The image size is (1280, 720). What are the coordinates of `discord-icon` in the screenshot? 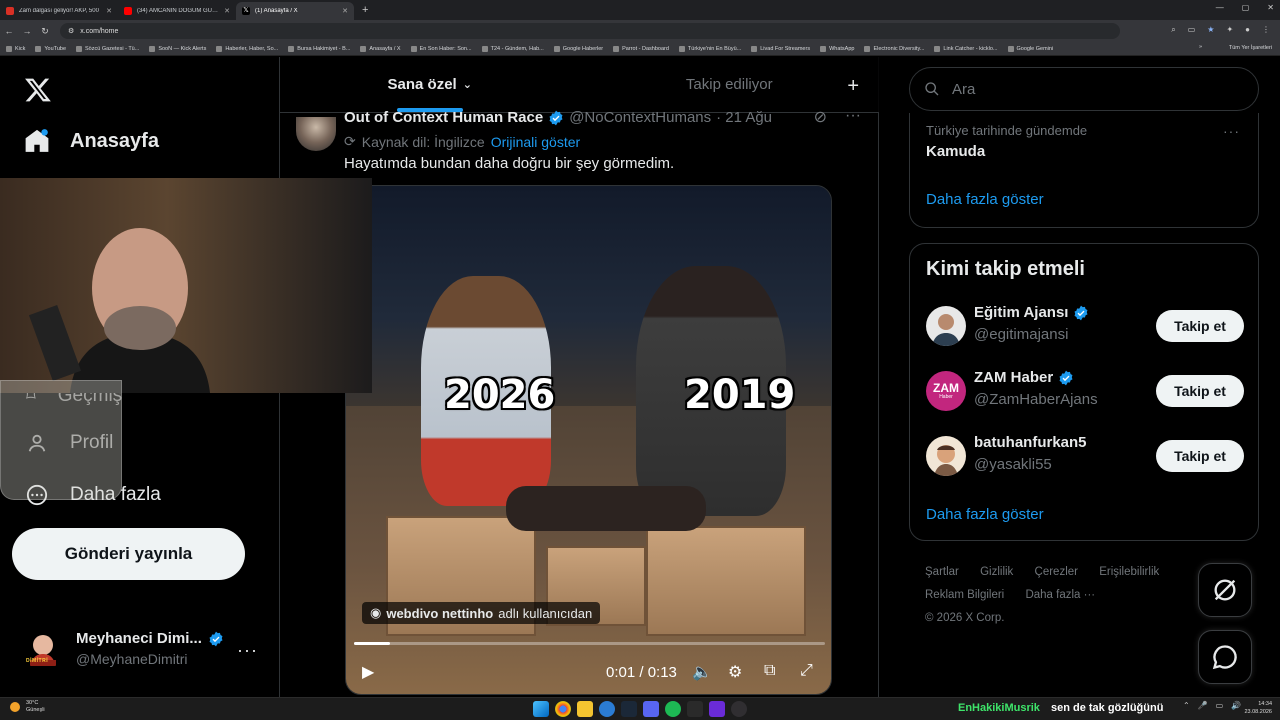 It's located at (651, 709).